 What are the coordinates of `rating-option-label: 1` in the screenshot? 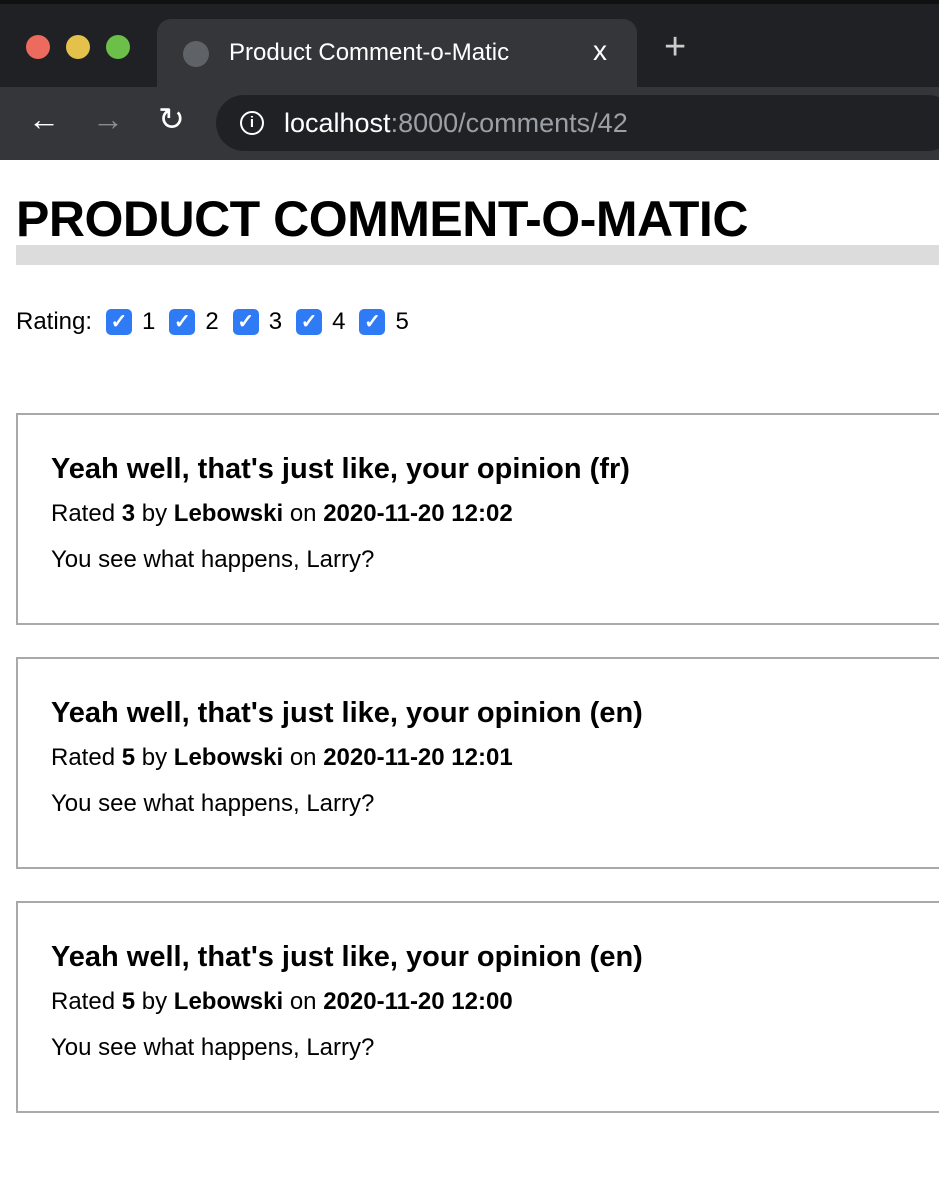 It's located at (149, 321).